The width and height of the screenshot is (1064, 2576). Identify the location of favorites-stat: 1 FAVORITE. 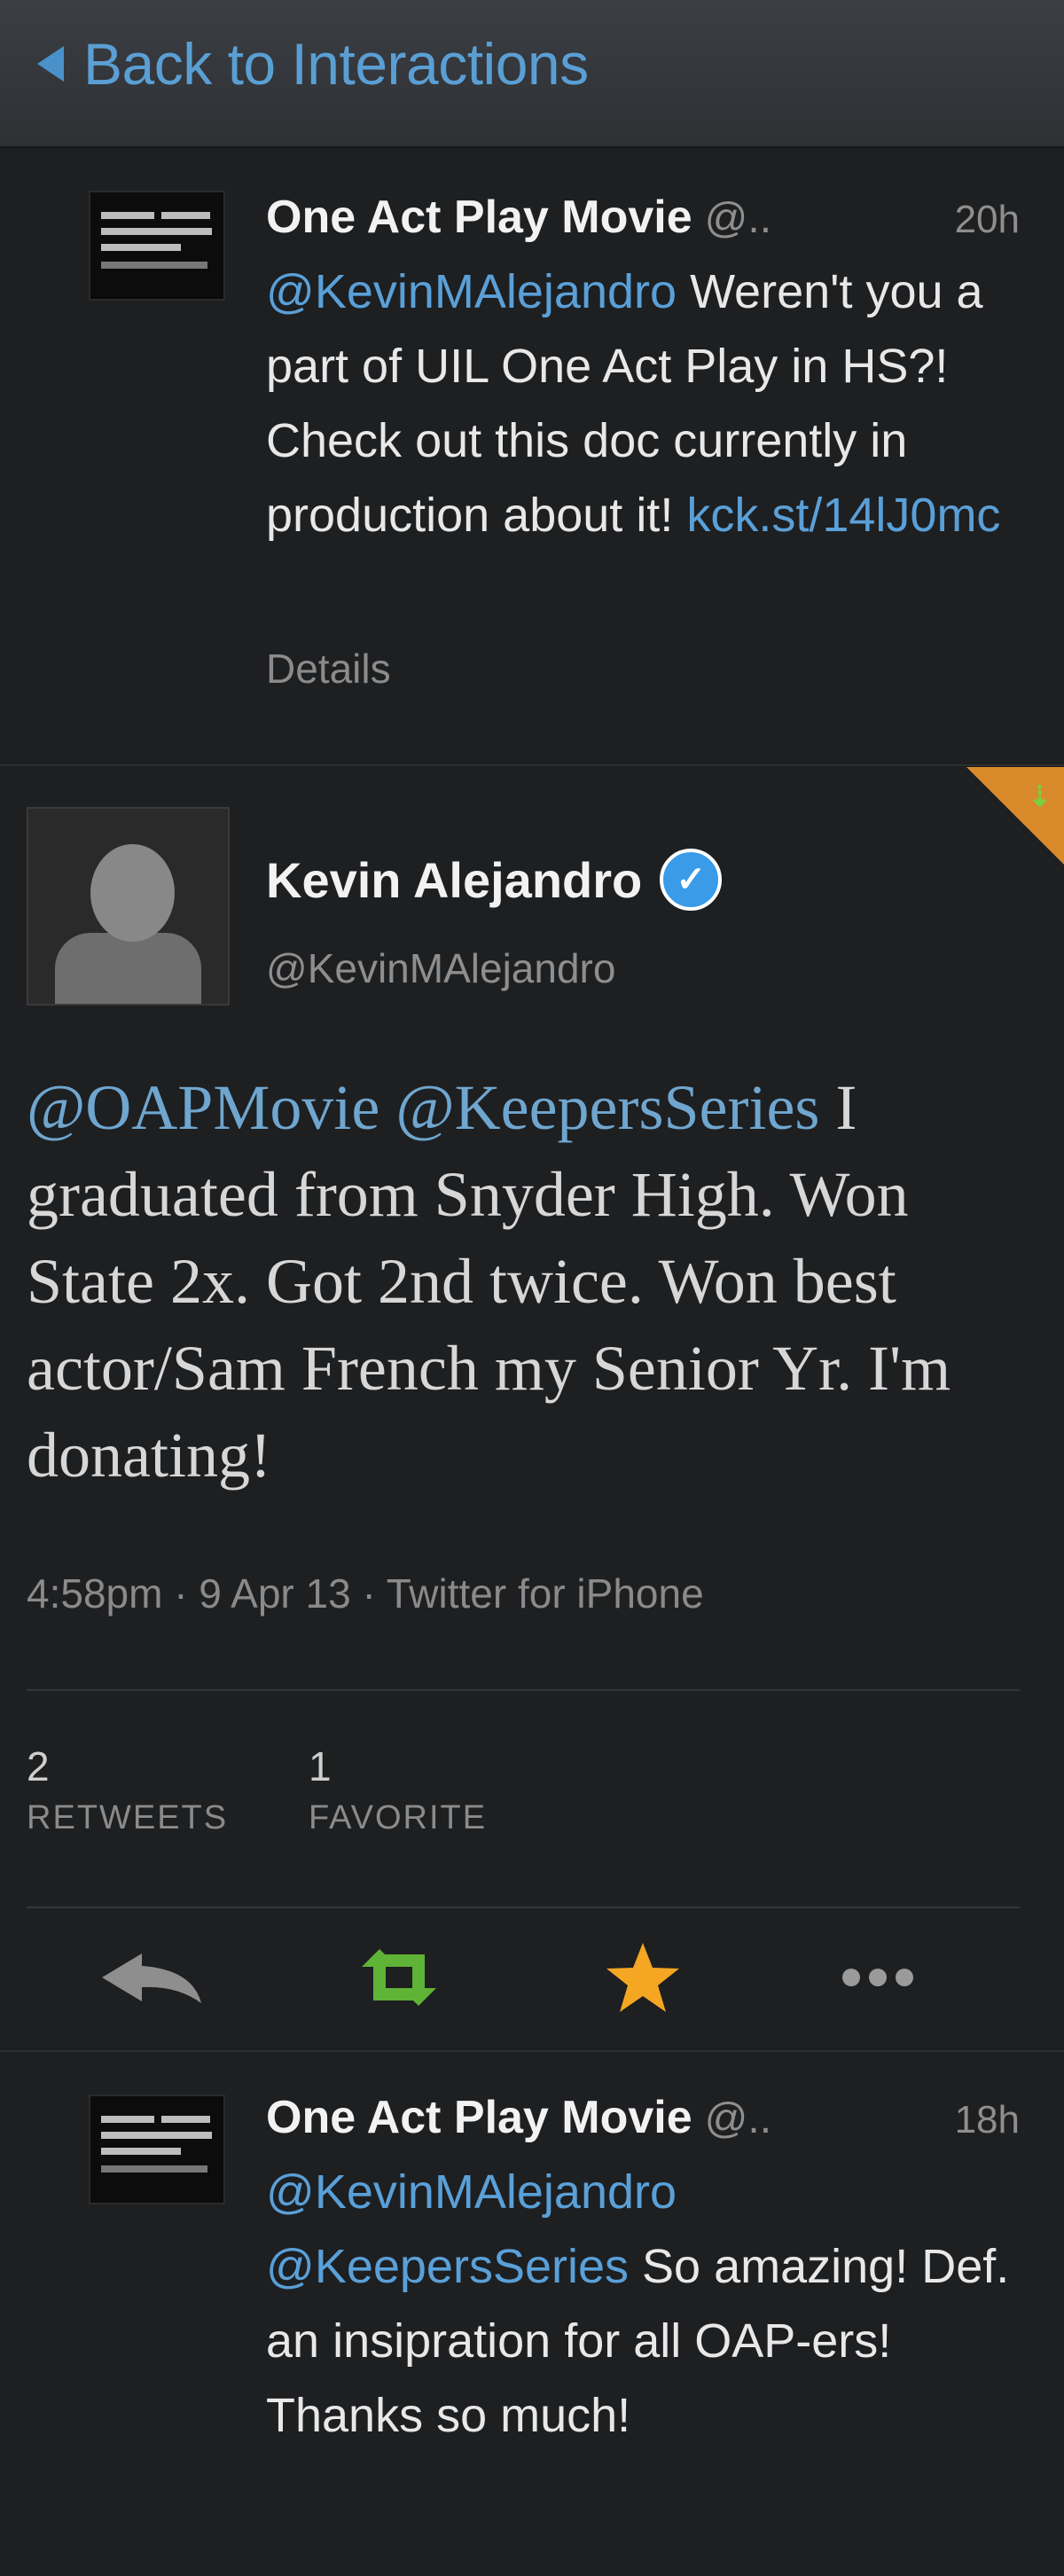
(398, 1789).